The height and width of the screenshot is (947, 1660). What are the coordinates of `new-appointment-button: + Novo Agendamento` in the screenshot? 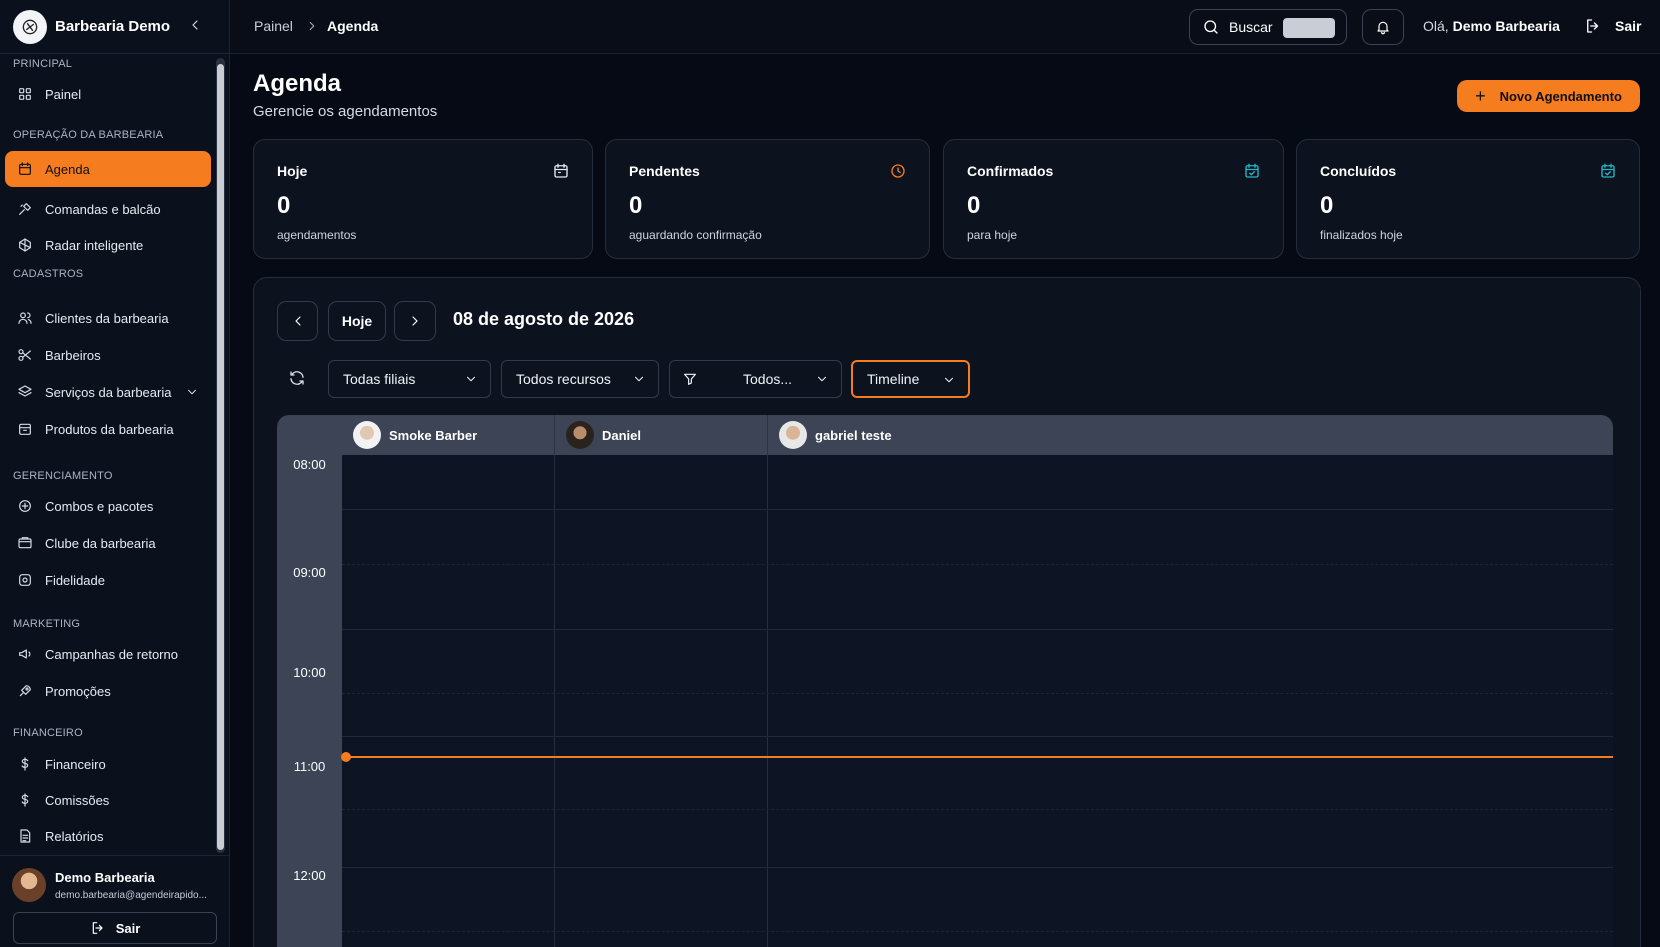 It's located at (1548, 96).